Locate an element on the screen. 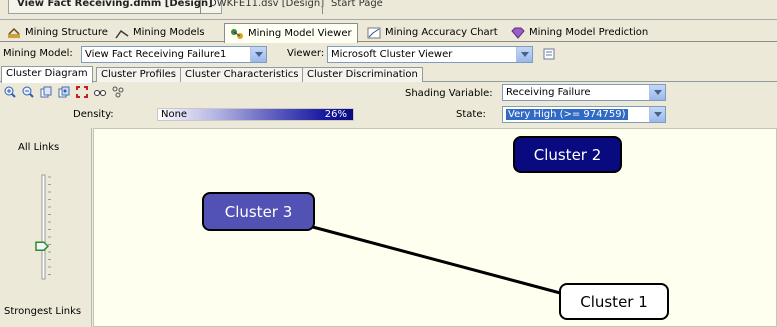 This screenshot has height=327, width=777. mining-model-select: View Fact Receiving Failure1 is located at coordinates (174, 54).